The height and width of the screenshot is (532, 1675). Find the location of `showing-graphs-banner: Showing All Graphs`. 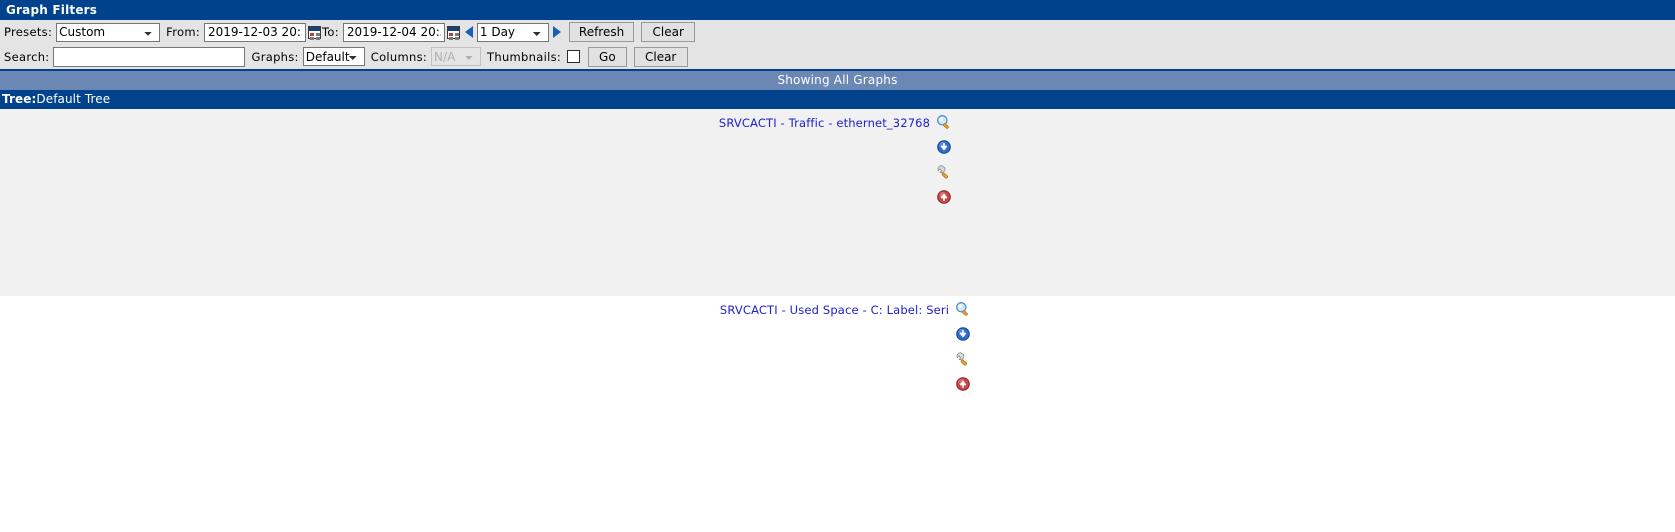

showing-graphs-banner: Showing All Graphs is located at coordinates (837, 80).